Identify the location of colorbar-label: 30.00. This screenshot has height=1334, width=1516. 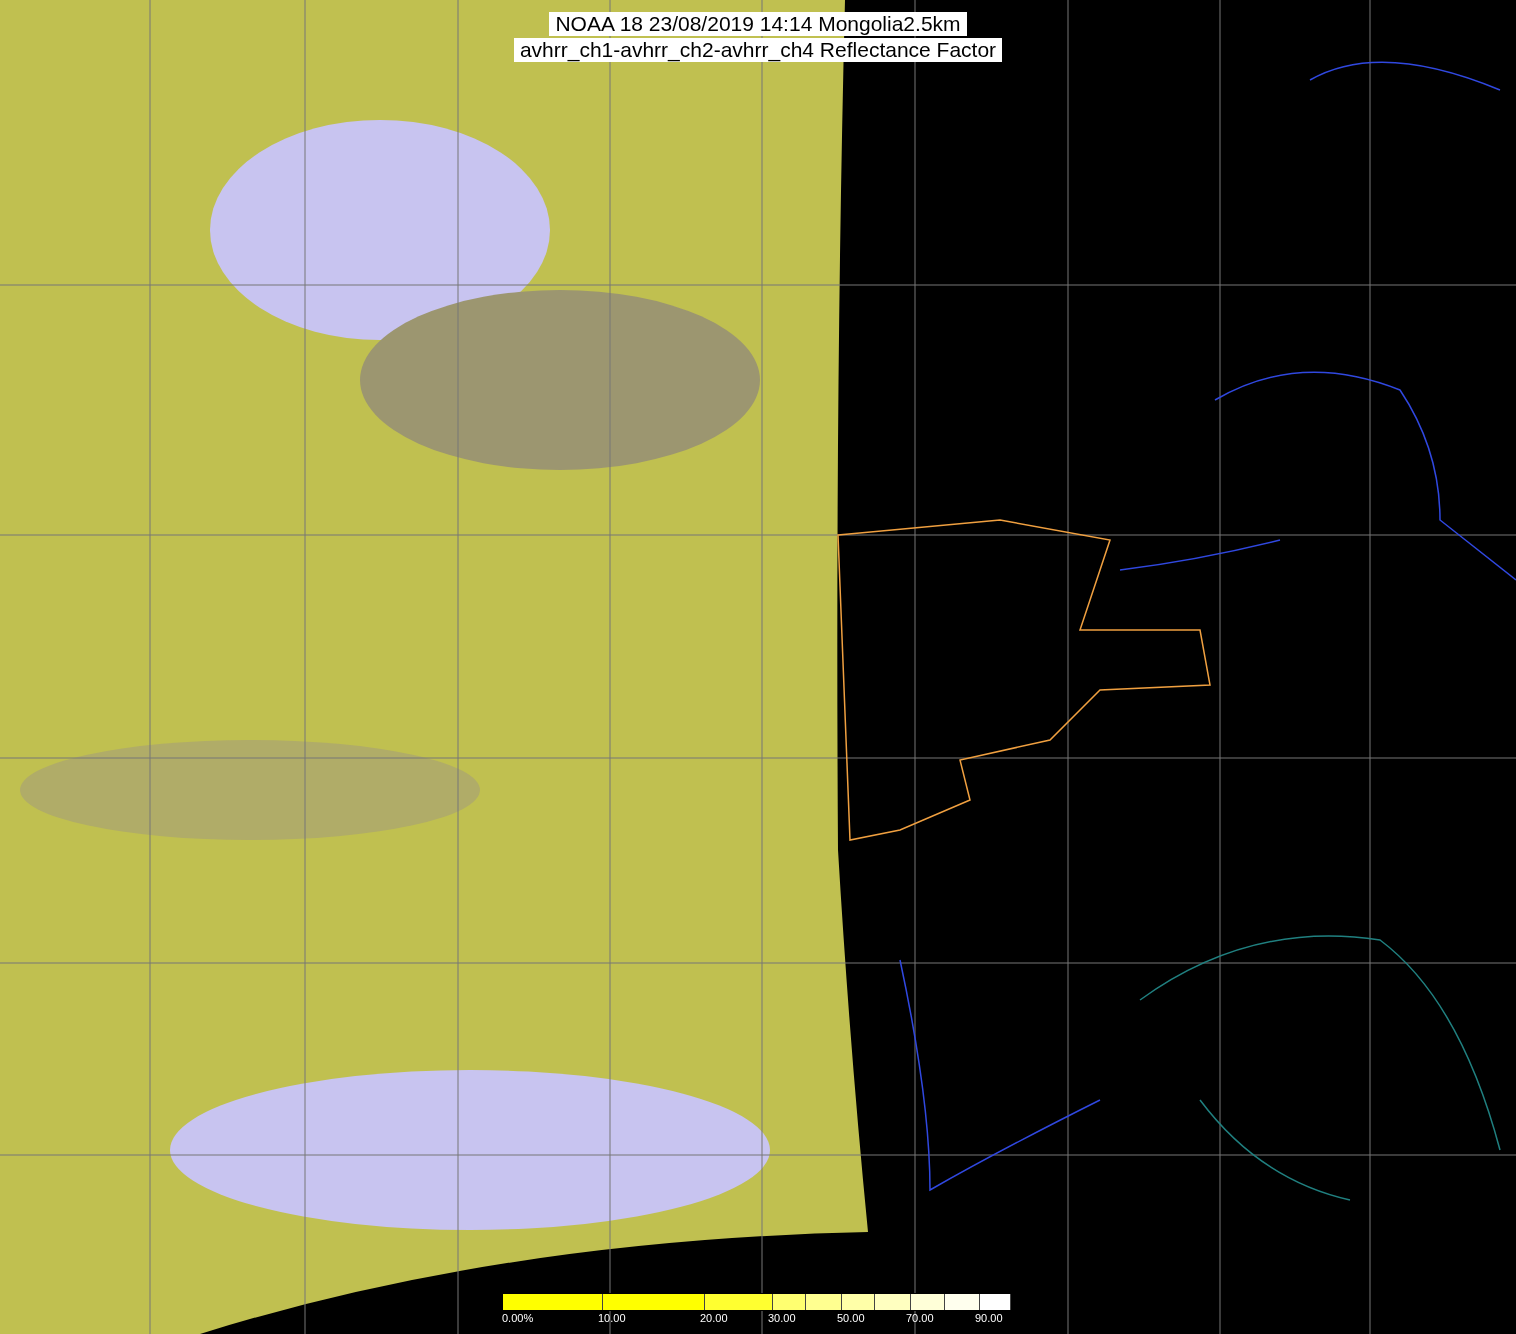
(782, 1318).